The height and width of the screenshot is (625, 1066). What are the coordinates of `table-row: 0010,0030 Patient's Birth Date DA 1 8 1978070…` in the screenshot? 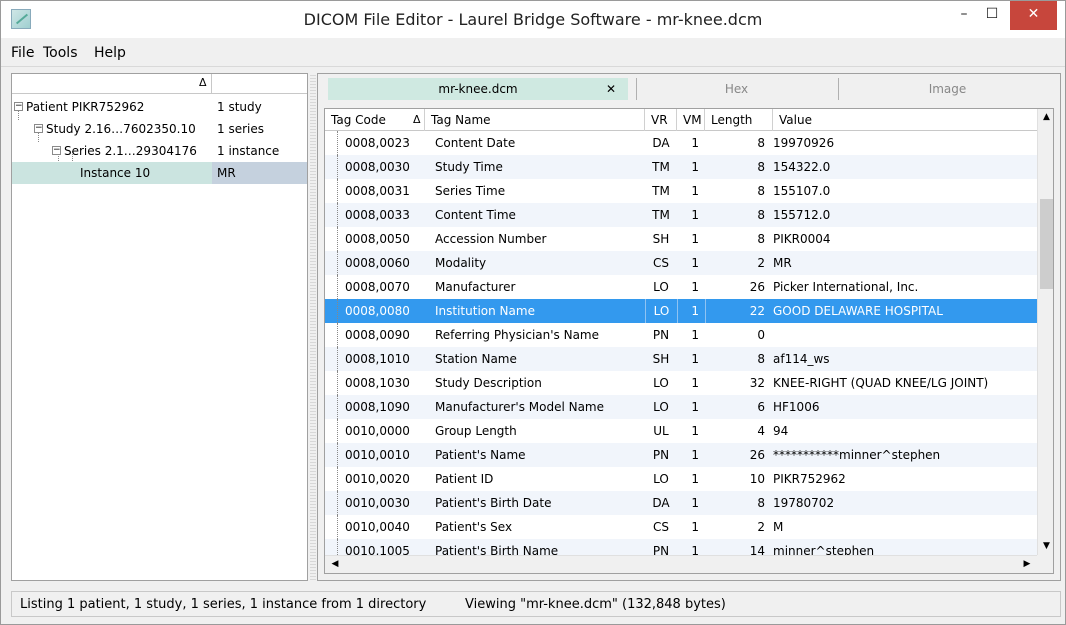 It's located at (681, 503).